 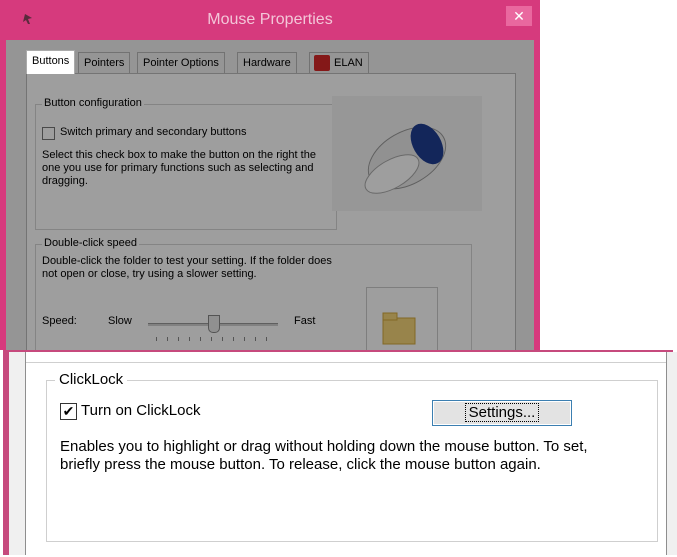 I want to click on tab-buttons: Buttons, so click(x=51, y=62).